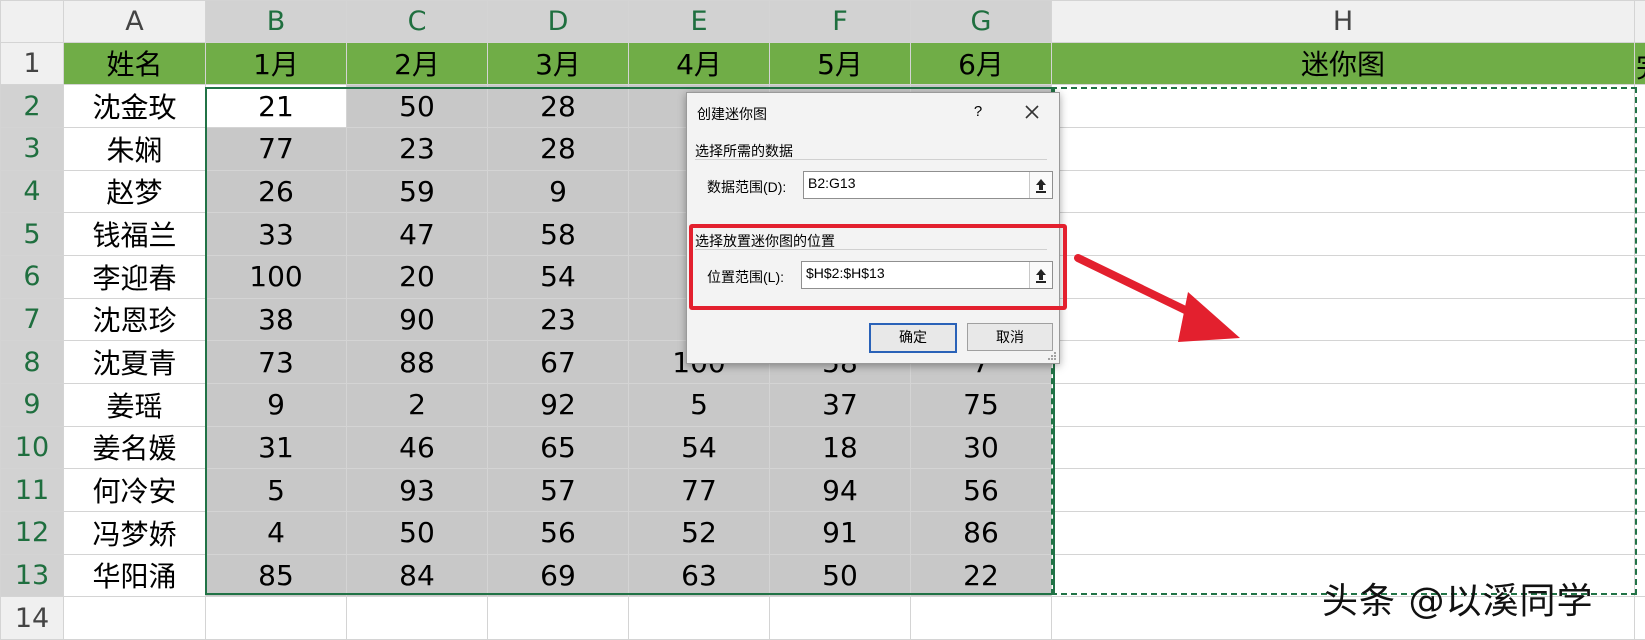  I want to click on value-cell: 67, so click(558, 362).